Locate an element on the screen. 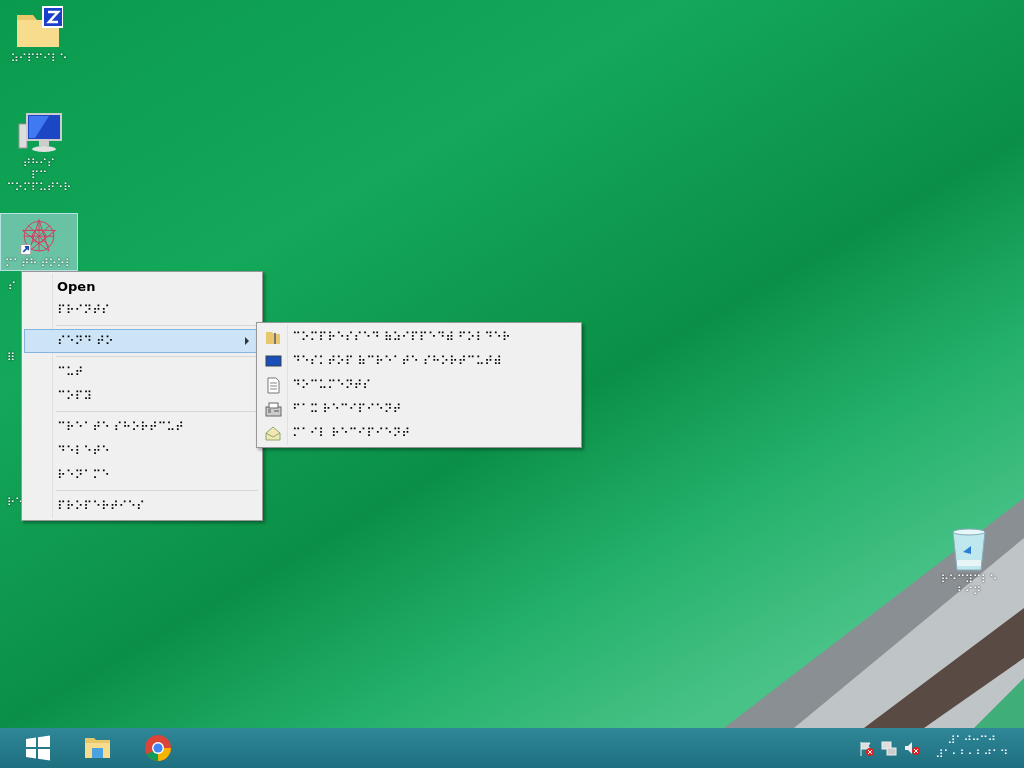 The image size is (1024, 768). zip-folder-icon is located at coordinates (273, 337).